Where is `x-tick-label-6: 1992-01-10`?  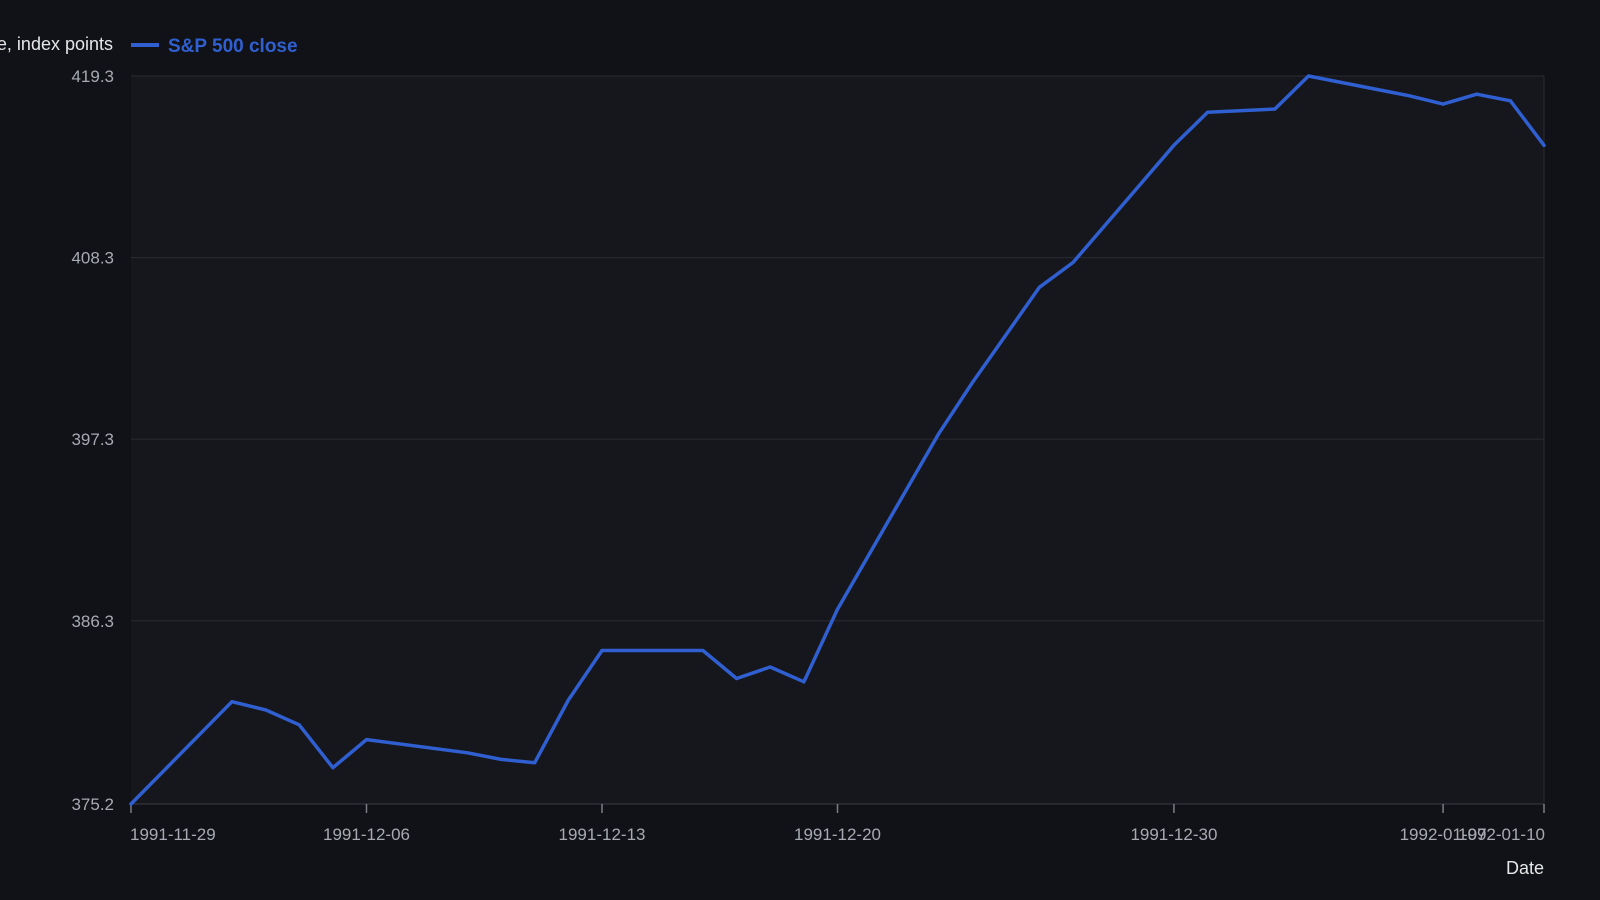 x-tick-label-6: 1992-01-10 is located at coordinates (1501, 834).